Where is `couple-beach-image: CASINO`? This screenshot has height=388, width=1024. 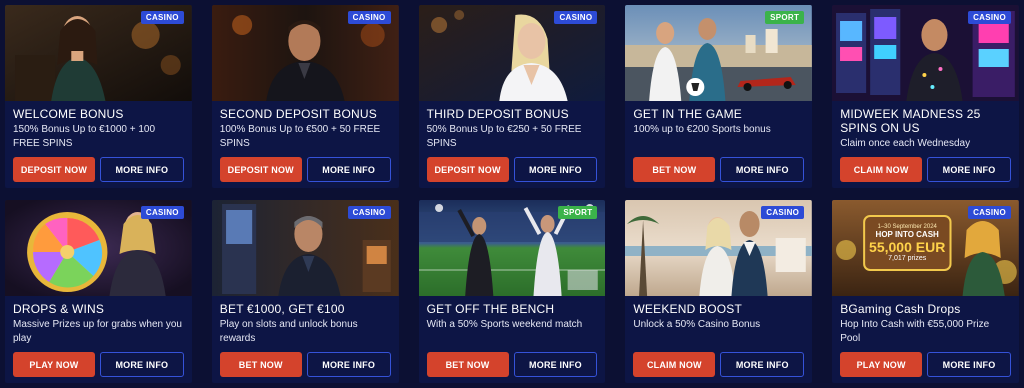
couple-beach-image: CASINO is located at coordinates (719, 248).